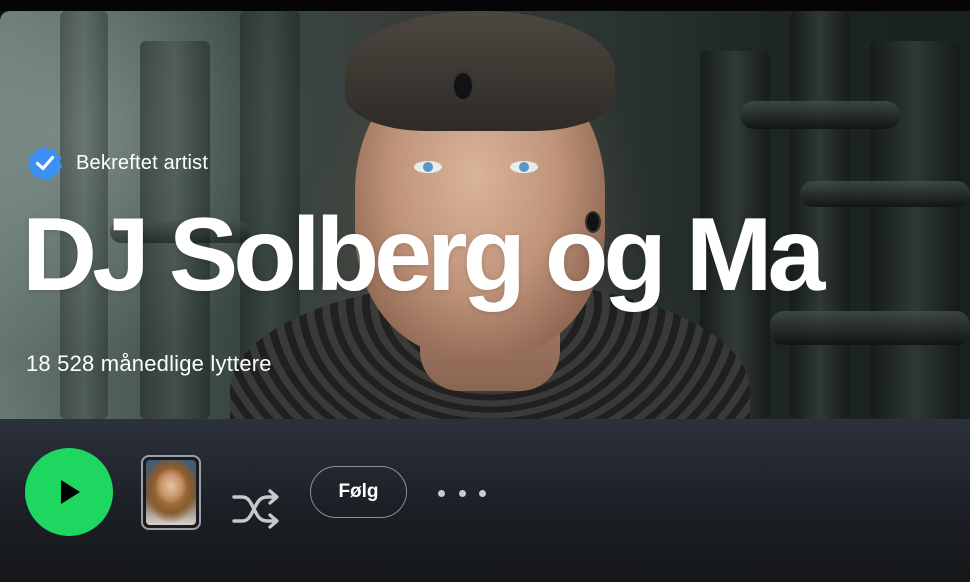 The image size is (970, 582). What do you see at coordinates (485, 5) in the screenshot?
I see `window-top-bar` at bounding box center [485, 5].